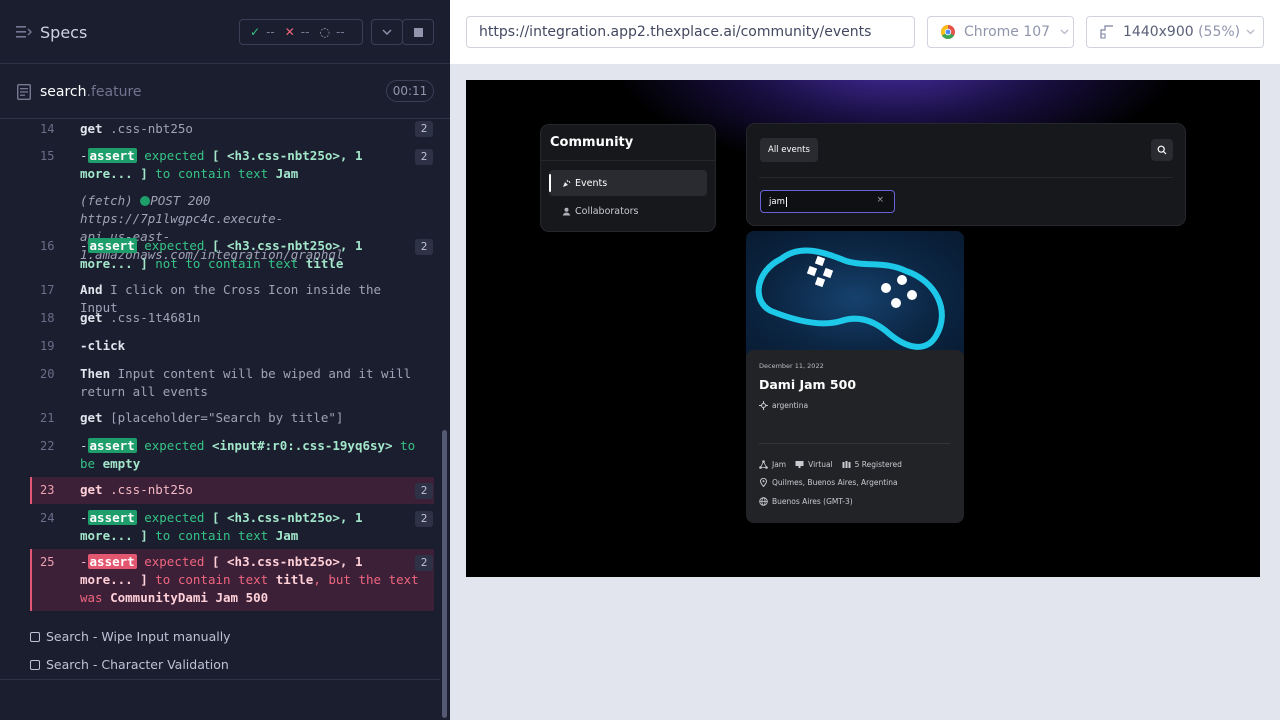 Image resolution: width=1280 pixels, height=720 pixels. I want to click on community-sidebar: Community Events Collaborators, so click(628, 178).